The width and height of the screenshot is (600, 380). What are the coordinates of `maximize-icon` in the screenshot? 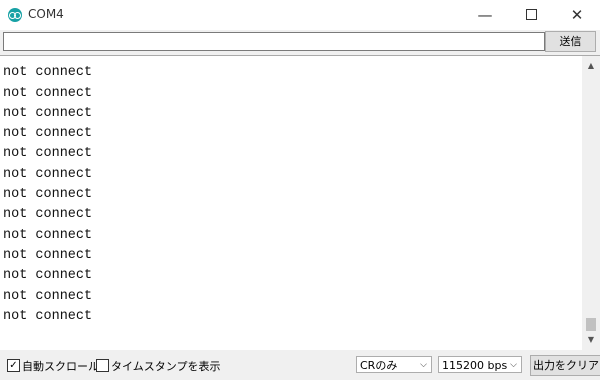 It's located at (531, 14).